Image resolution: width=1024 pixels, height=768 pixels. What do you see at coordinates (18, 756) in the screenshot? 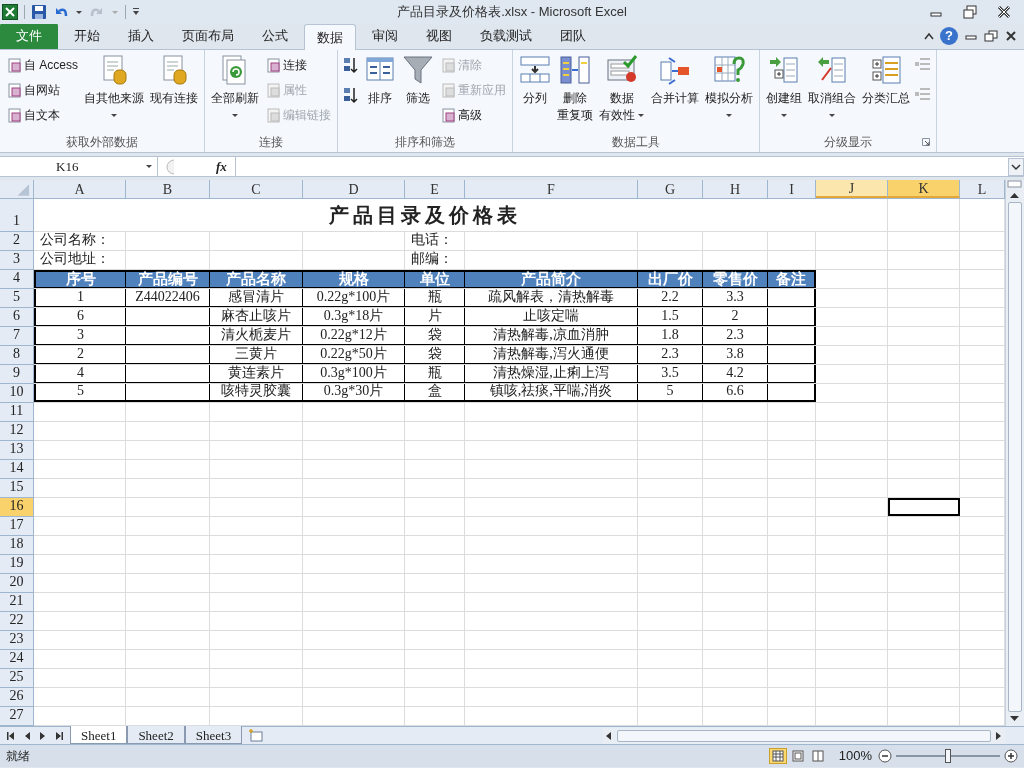
I see `status-text: 就绪` at bounding box center [18, 756].